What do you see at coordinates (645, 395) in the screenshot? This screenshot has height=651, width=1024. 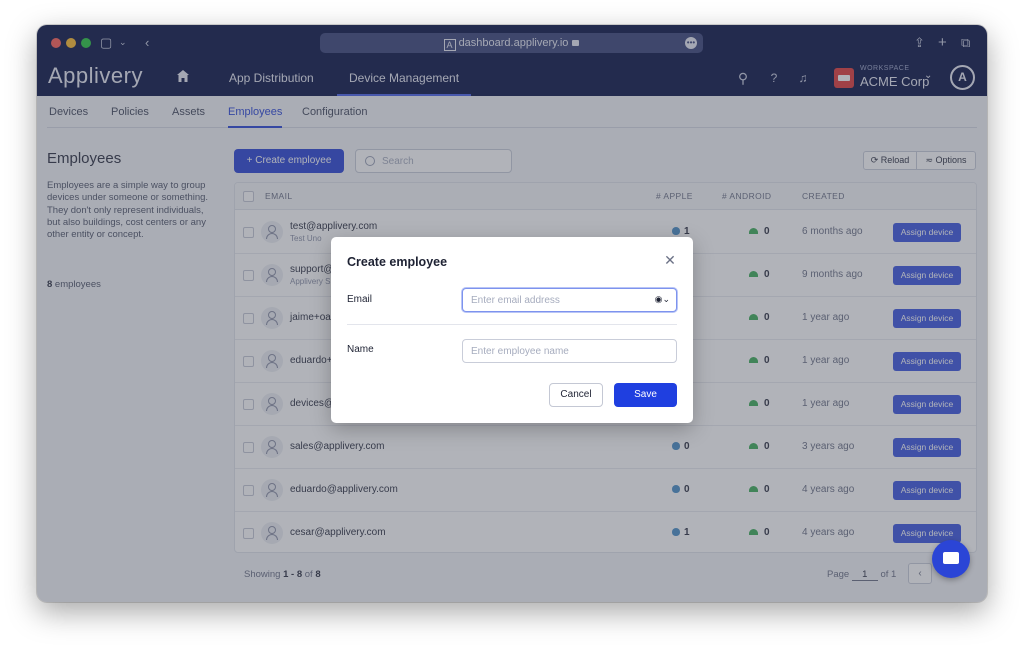 I see `save-button: Save` at bounding box center [645, 395].